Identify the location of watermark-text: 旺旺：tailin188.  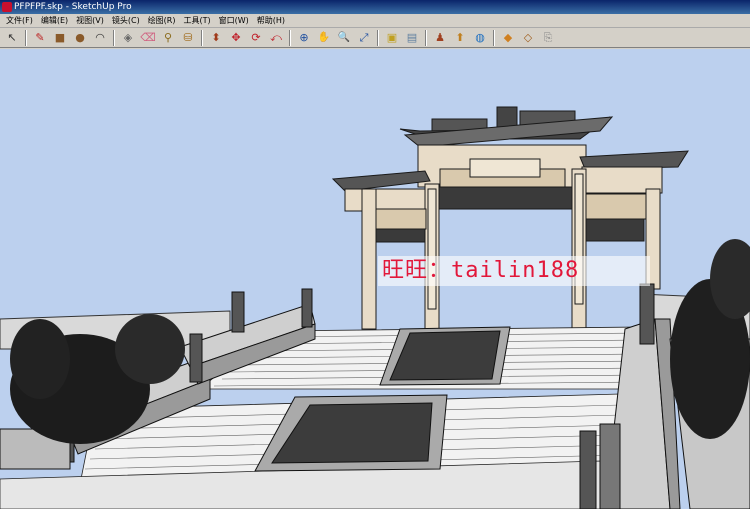
(514, 271).